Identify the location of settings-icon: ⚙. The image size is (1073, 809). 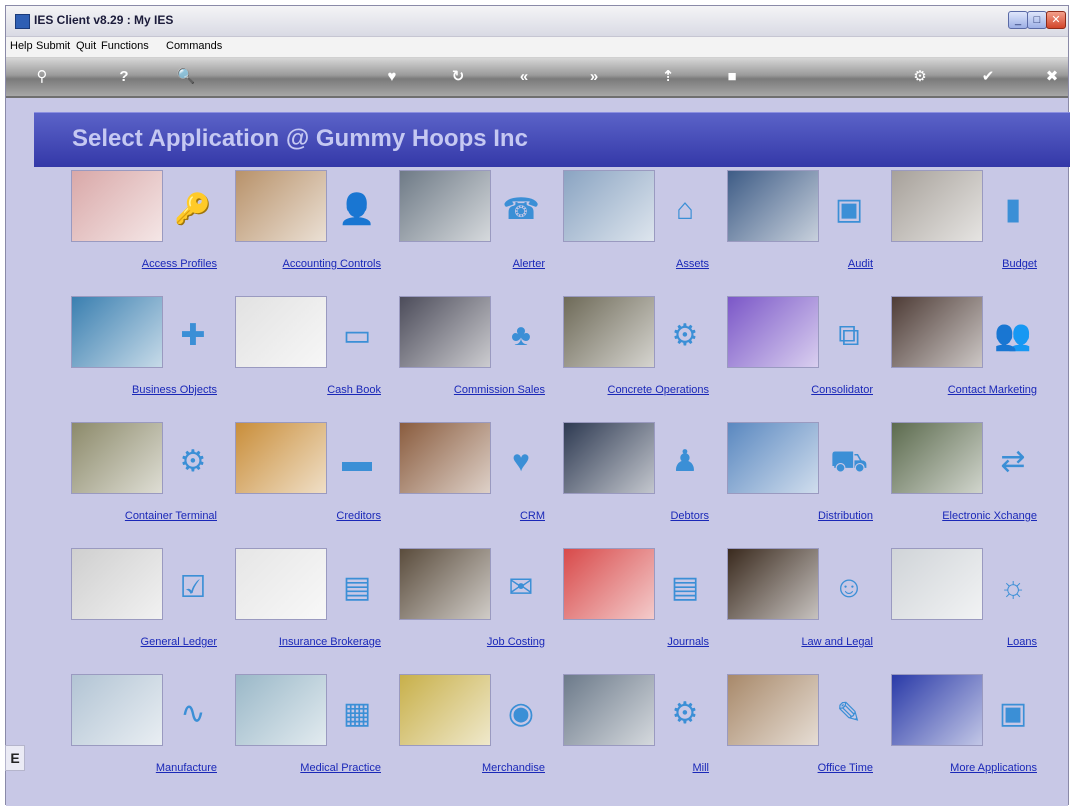
(920, 77).